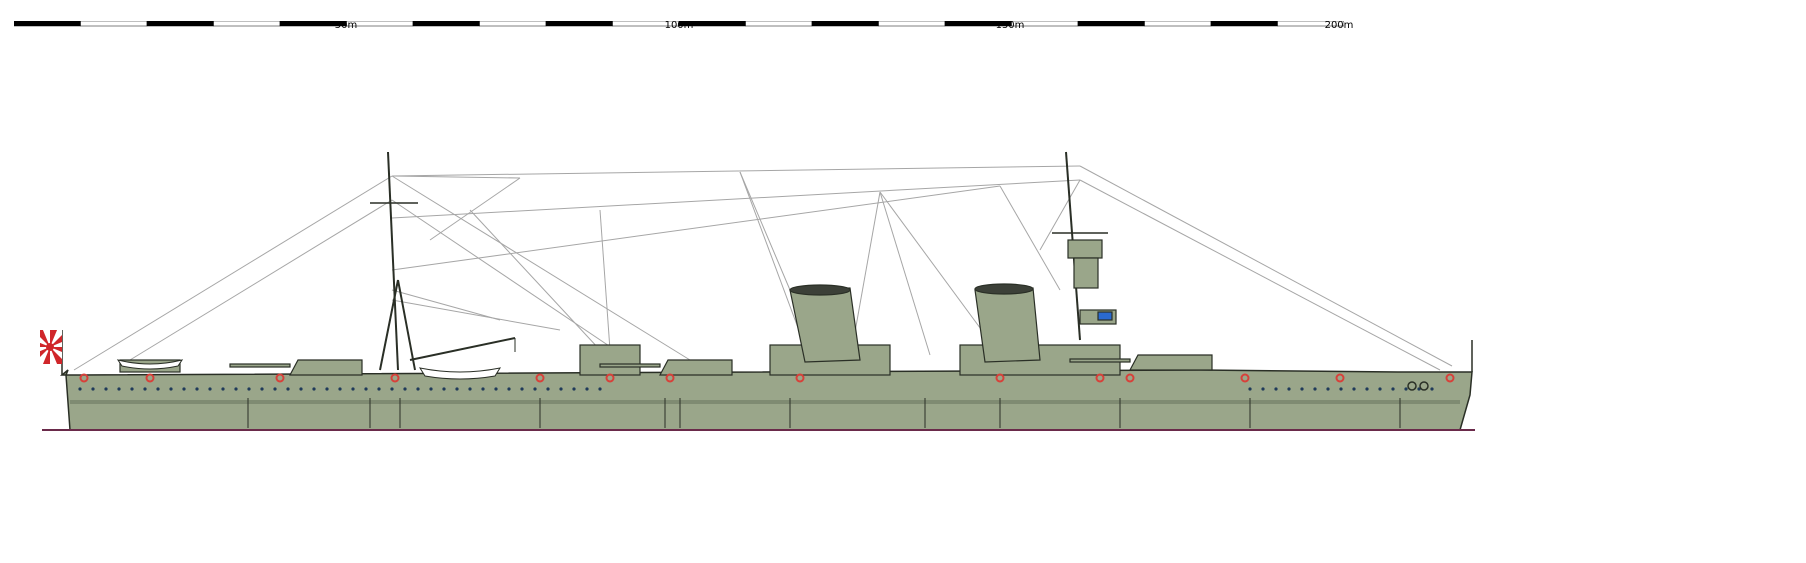  I want to click on crane, so click(462, 349).